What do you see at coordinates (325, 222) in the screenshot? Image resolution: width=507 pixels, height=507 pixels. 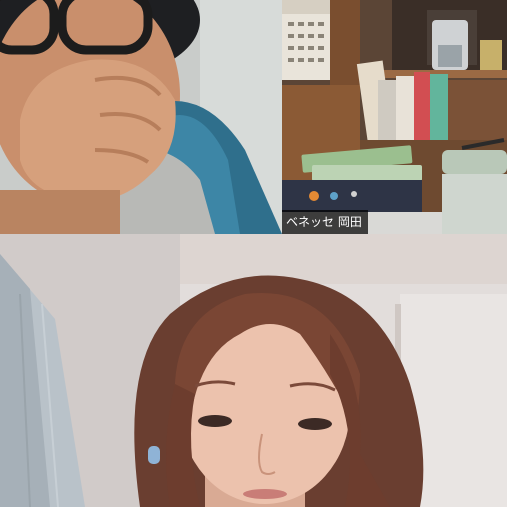 I see `participant-name-tag: ベネッセ 岡田` at bounding box center [325, 222].